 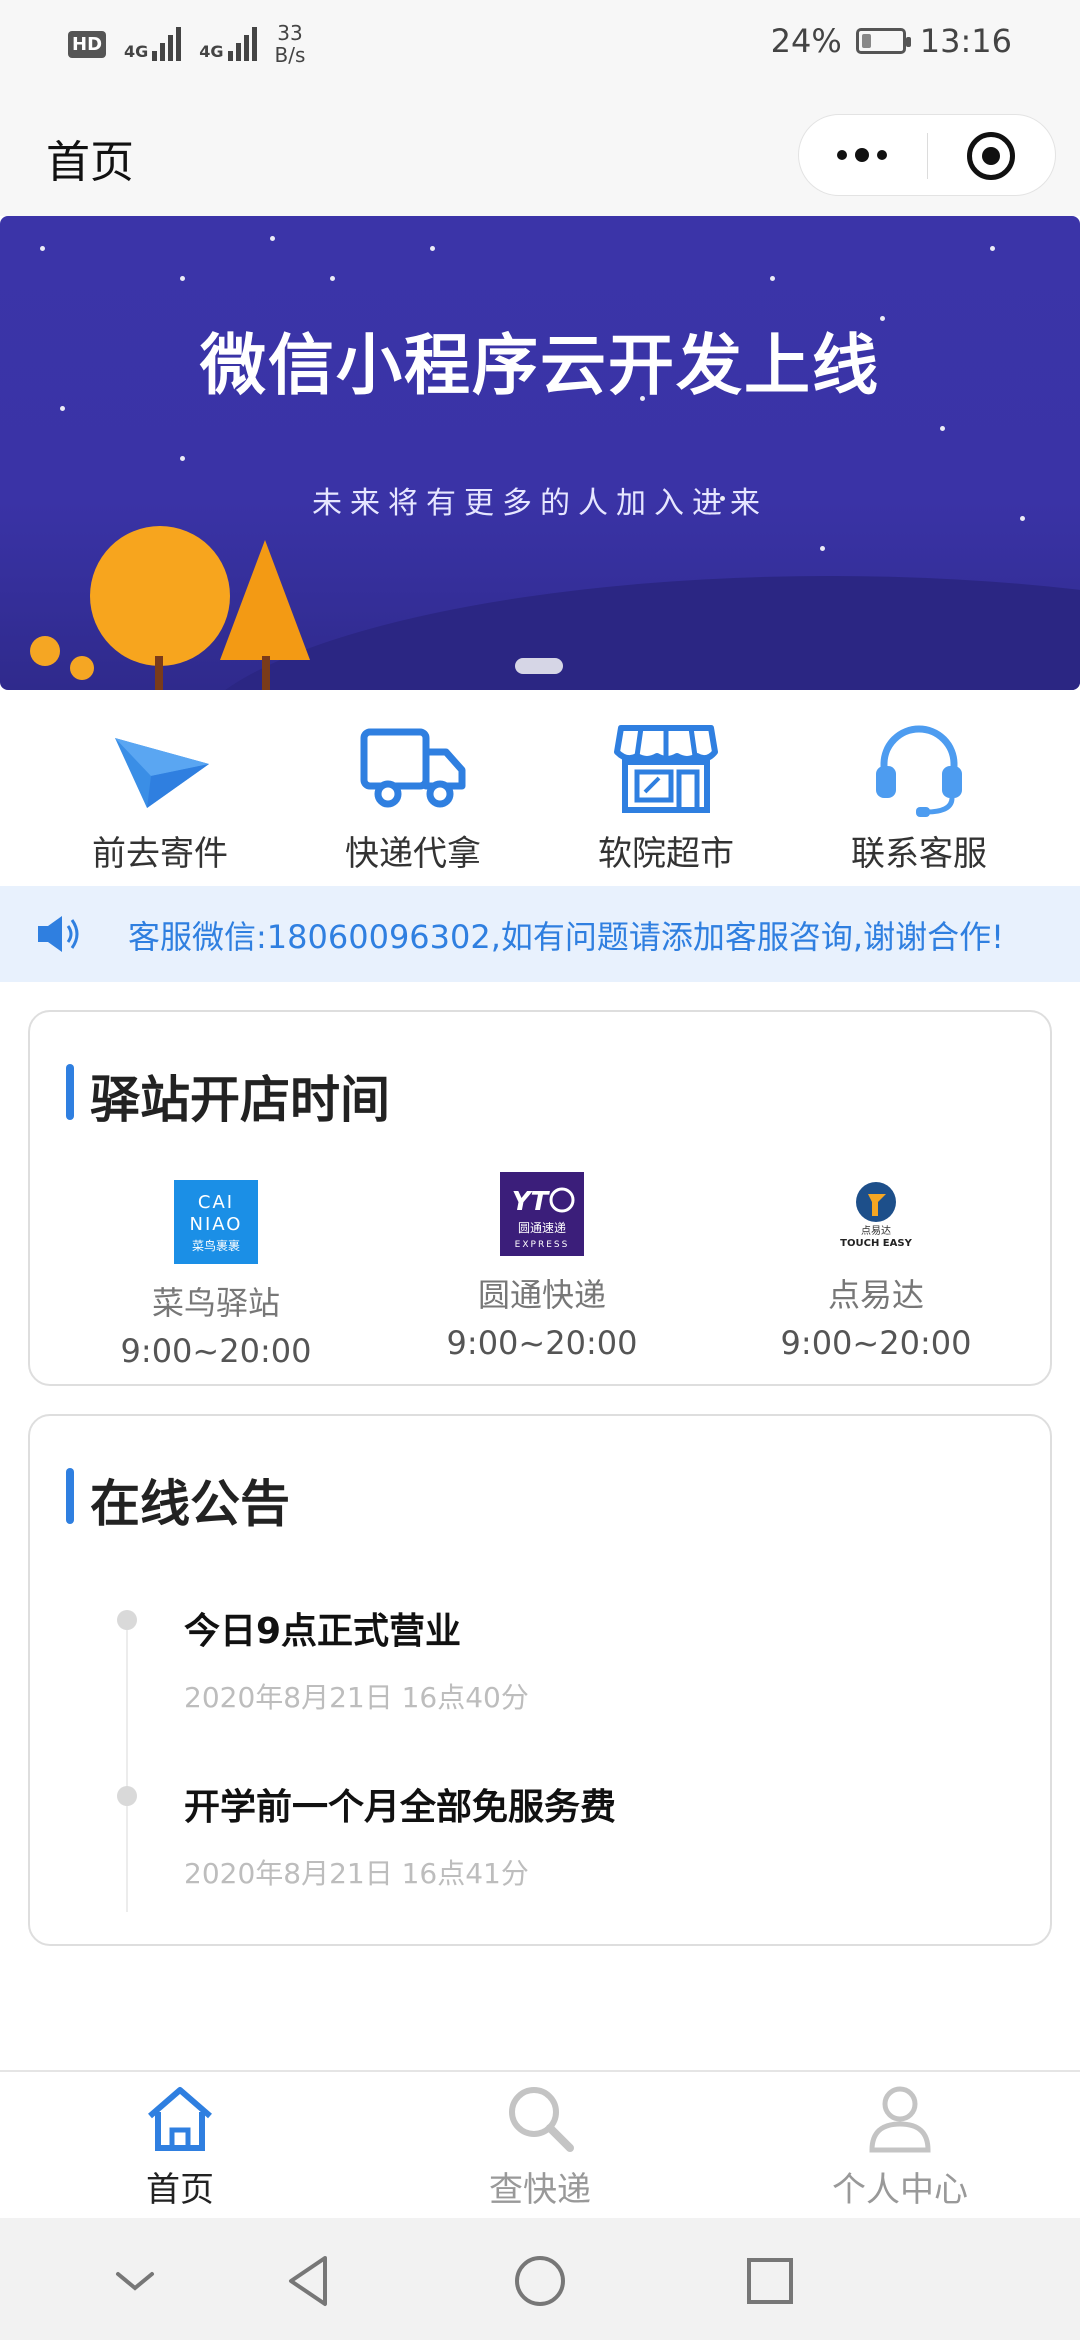 What do you see at coordinates (539, 666) in the screenshot?
I see `carousel-indicator` at bounding box center [539, 666].